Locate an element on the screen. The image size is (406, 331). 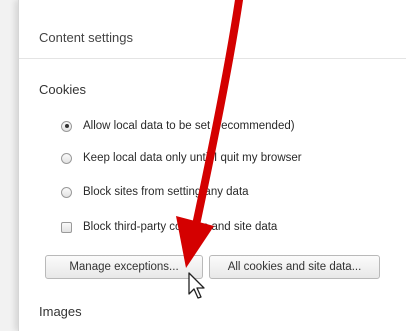
radio-allow-local-data: Allow local data to be set (recommended) is located at coordinates (178, 126).